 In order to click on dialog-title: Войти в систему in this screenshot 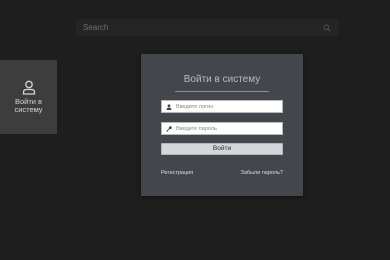, I will do `click(222, 79)`.